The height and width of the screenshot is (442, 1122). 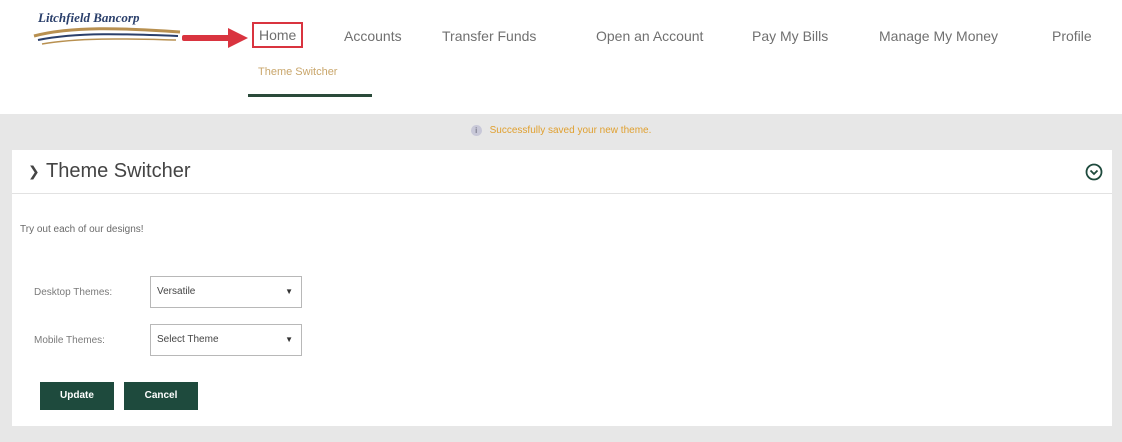 I want to click on arrow-right-icon, so click(x=215, y=38).